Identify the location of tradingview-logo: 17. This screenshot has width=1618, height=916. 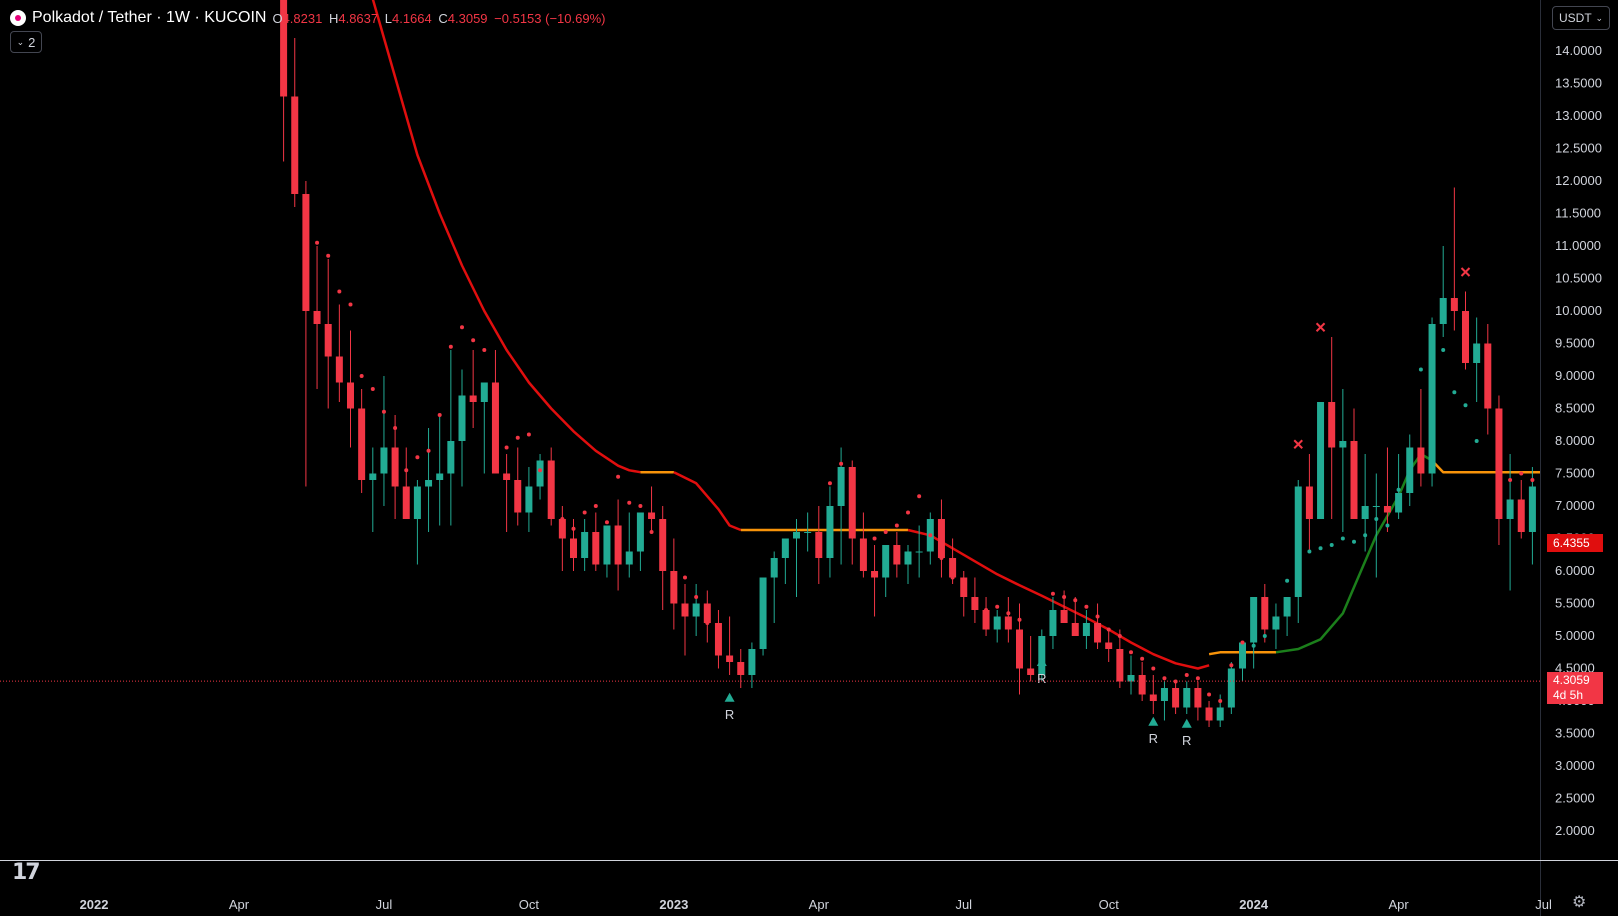
(26, 872).